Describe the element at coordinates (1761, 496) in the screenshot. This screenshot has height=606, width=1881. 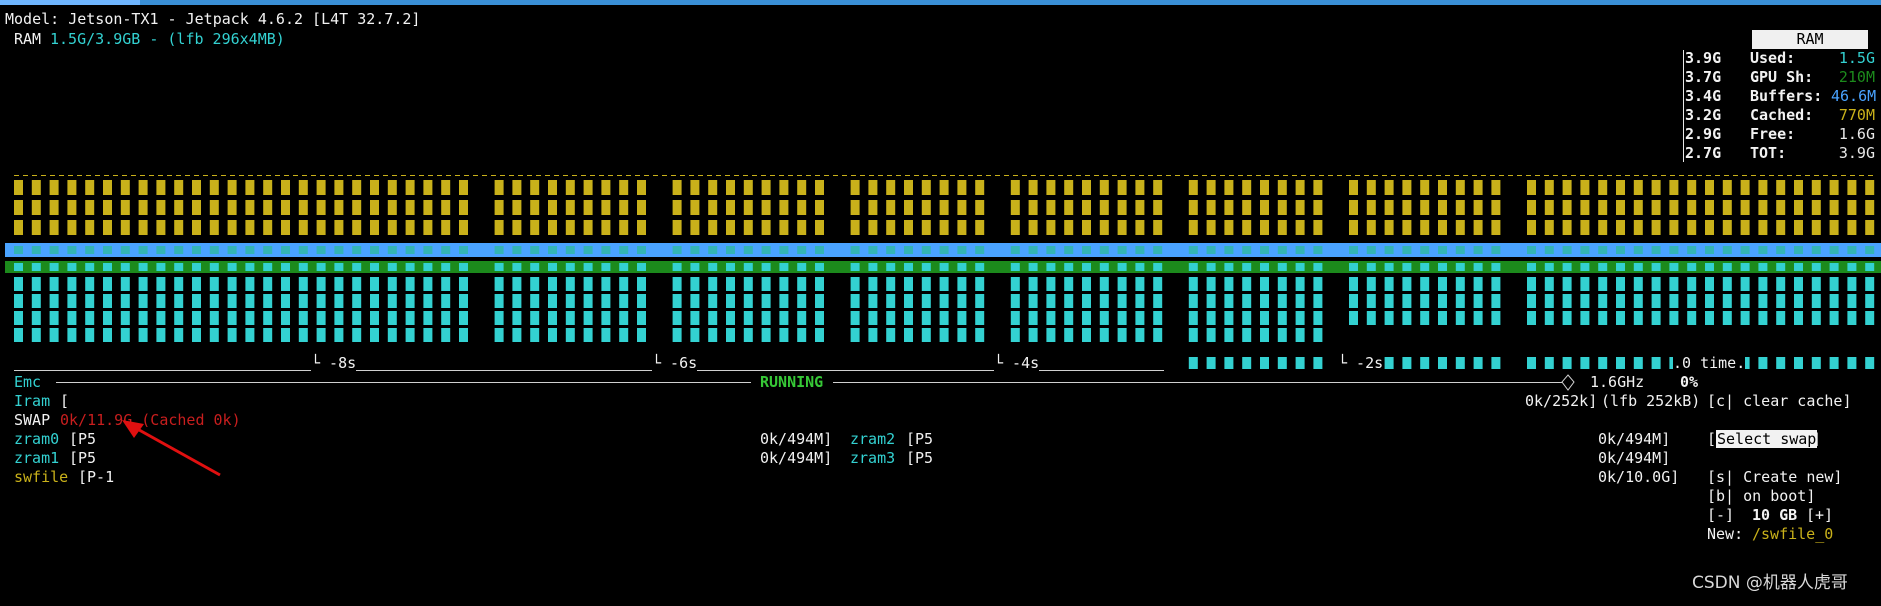
I see `swap-on-boot-shortcut: [b| on boot]` at that location.